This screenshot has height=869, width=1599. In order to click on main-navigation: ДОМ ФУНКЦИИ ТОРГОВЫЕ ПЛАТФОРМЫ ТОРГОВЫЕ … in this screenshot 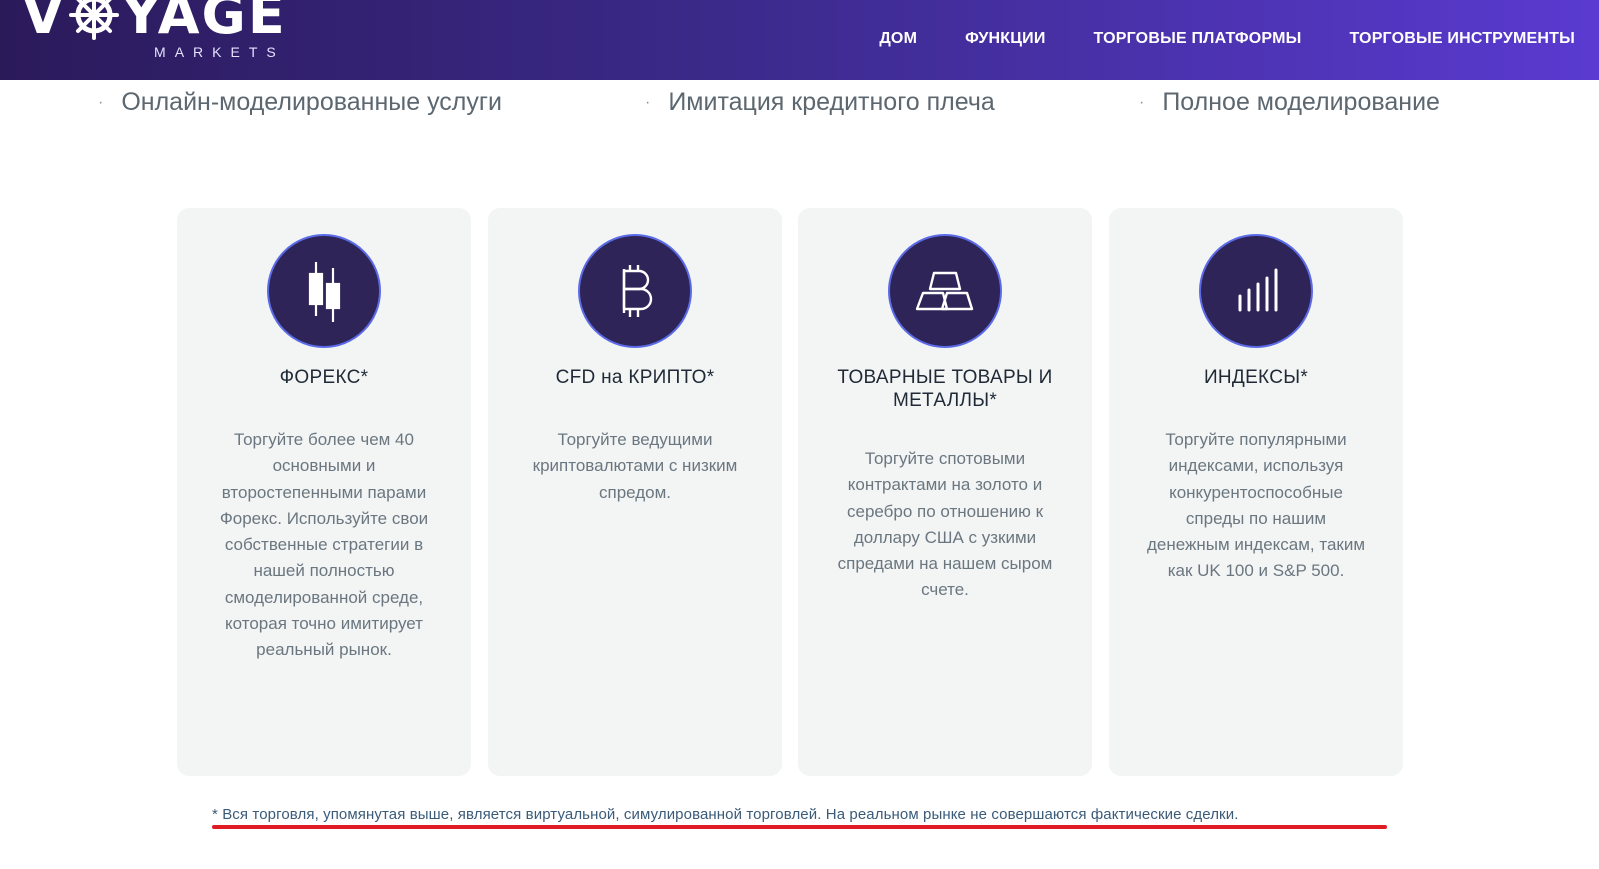, I will do `click(1227, 39)`.